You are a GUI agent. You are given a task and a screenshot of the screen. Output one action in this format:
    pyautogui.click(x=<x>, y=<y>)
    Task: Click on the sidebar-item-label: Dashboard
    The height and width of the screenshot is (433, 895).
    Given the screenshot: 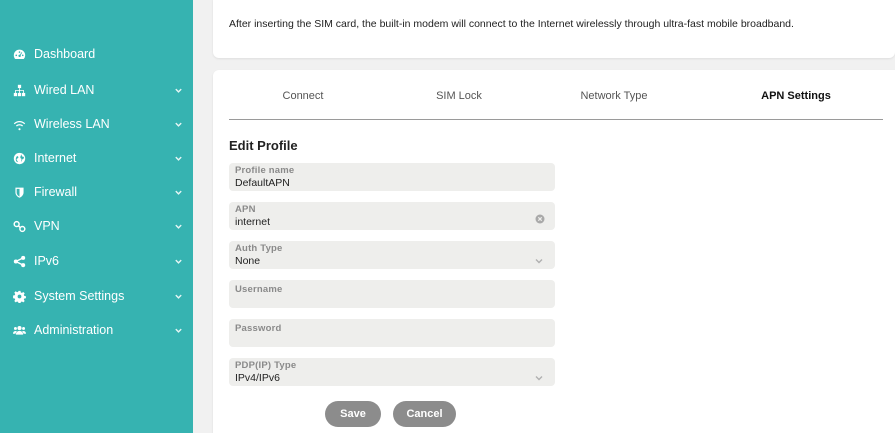 What is the action you would take?
    pyautogui.click(x=65, y=54)
    